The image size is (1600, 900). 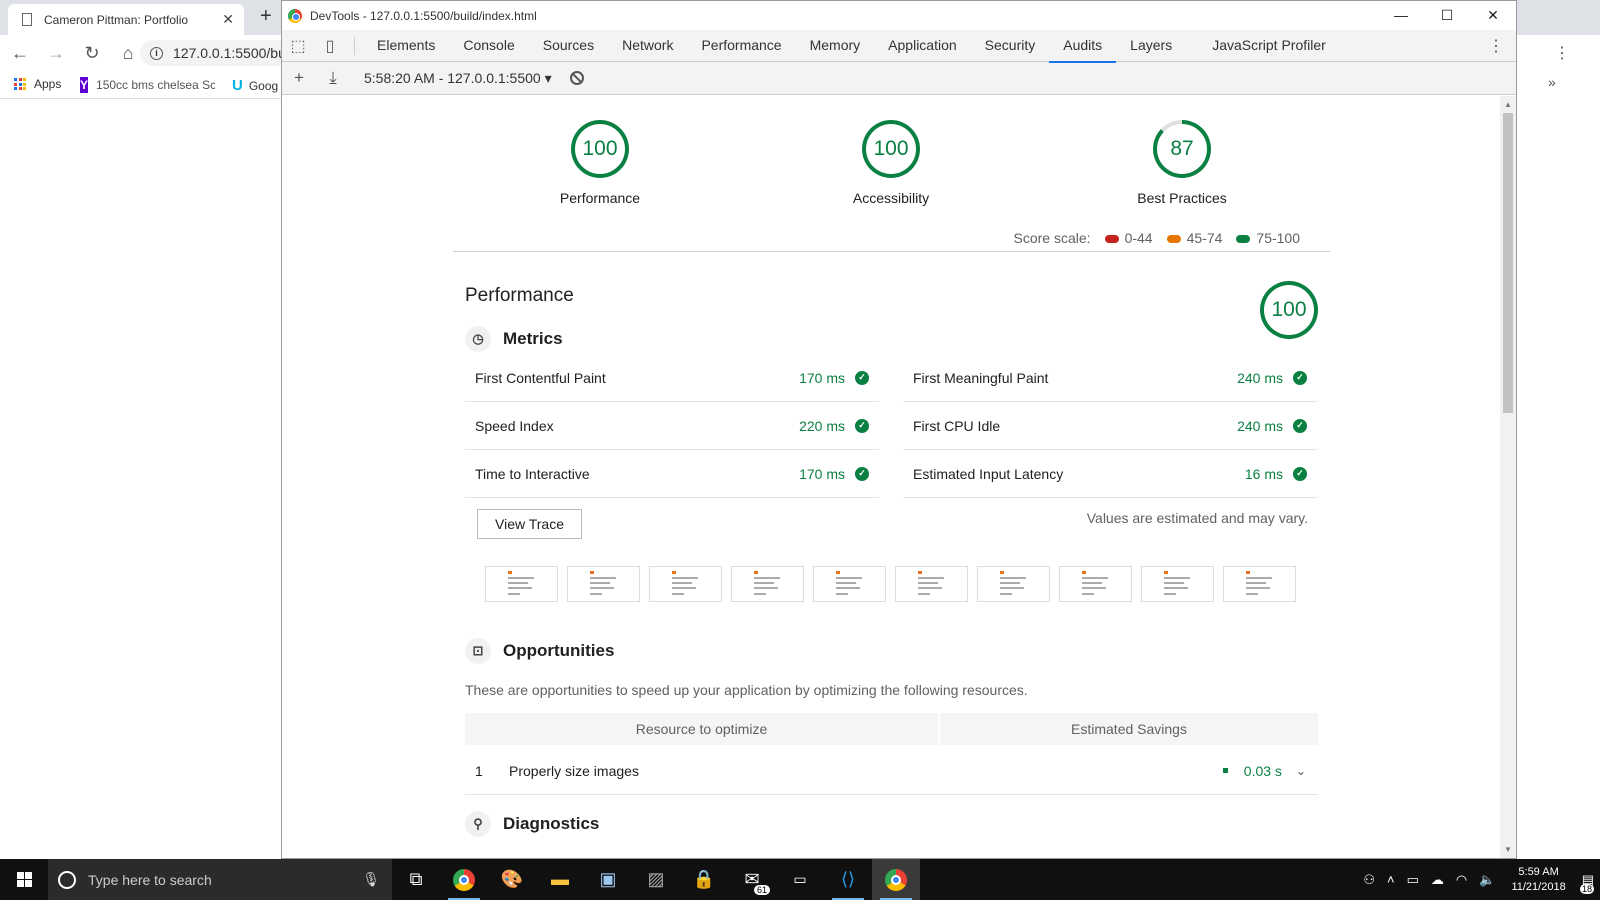 What do you see at coordinates (1010, 46) in the screenshot?
I see `tab-security: Security` at bounding box center [1010, 46].